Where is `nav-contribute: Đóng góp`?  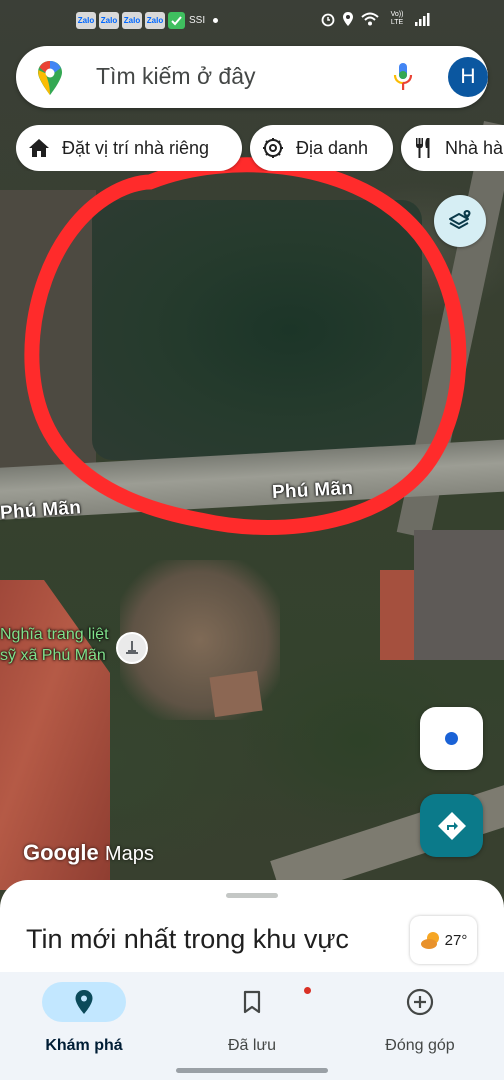
nav-contribute: Đóng góp is located at coordinates (420, 1022).